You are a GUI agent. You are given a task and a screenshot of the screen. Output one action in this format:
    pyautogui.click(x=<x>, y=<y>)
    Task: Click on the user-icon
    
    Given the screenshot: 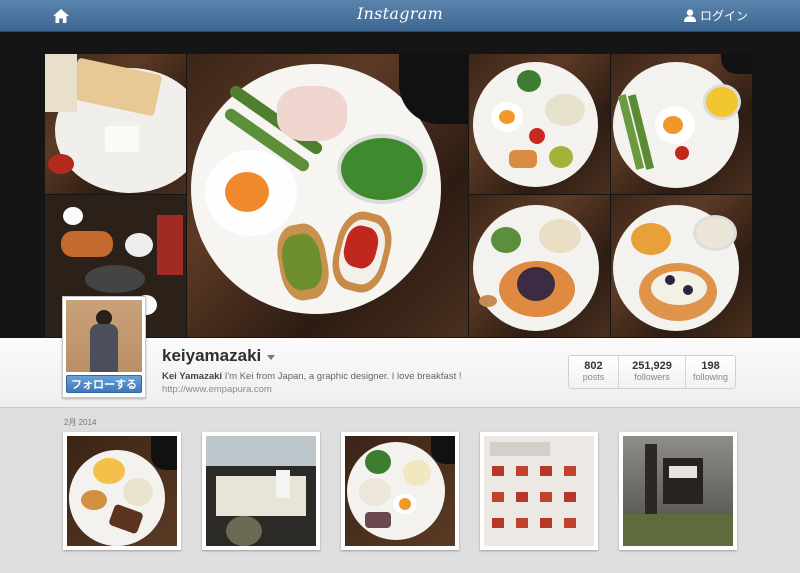 What is the action you would take?
    pyautogui.click(x=689, y=15)
    